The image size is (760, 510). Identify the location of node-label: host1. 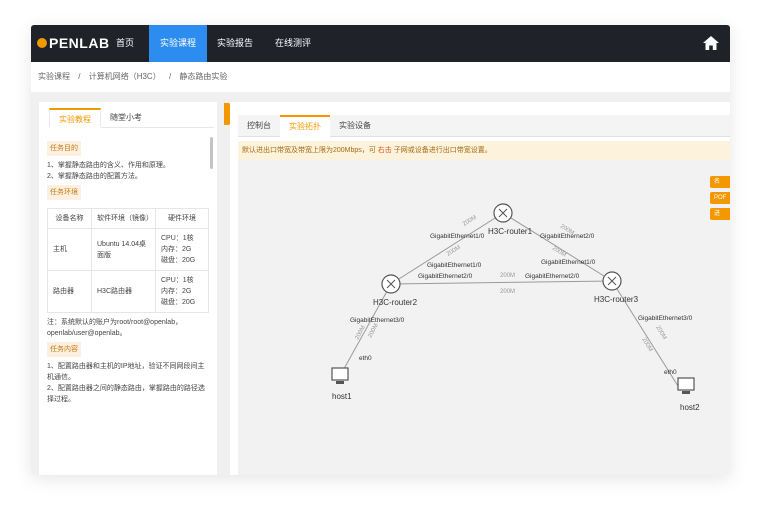
(342, 396).